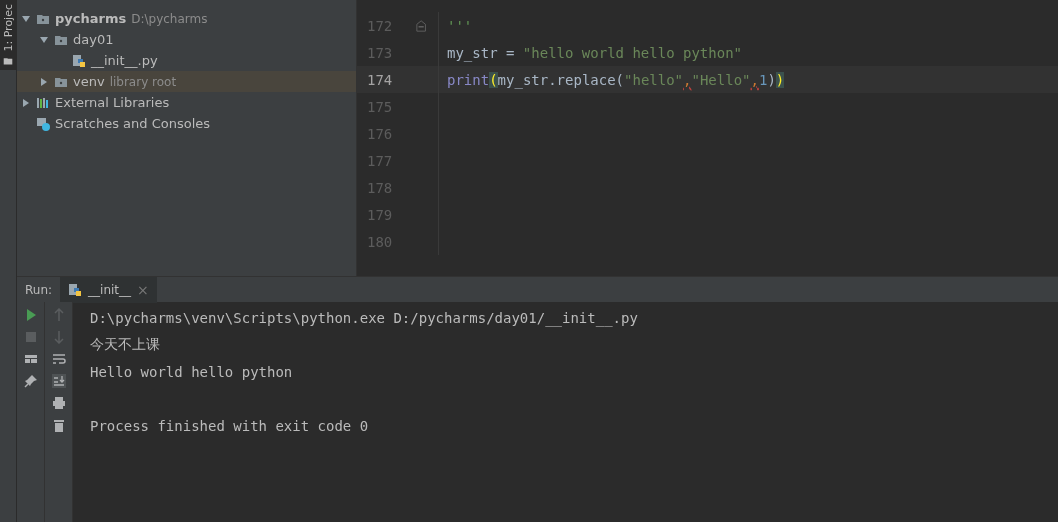 This screenshot has width=1058, height=522. Describe the element at coordinates (91, 18) in the screenshot. I see `tree-item-name: pycharms` at that location.